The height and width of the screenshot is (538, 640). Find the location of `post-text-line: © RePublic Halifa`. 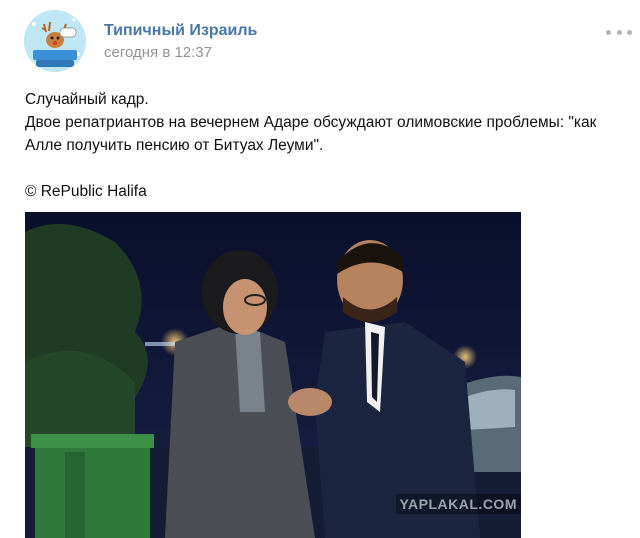

post-text-line: © RePublic Halifa is located at coordinates (86, 191).